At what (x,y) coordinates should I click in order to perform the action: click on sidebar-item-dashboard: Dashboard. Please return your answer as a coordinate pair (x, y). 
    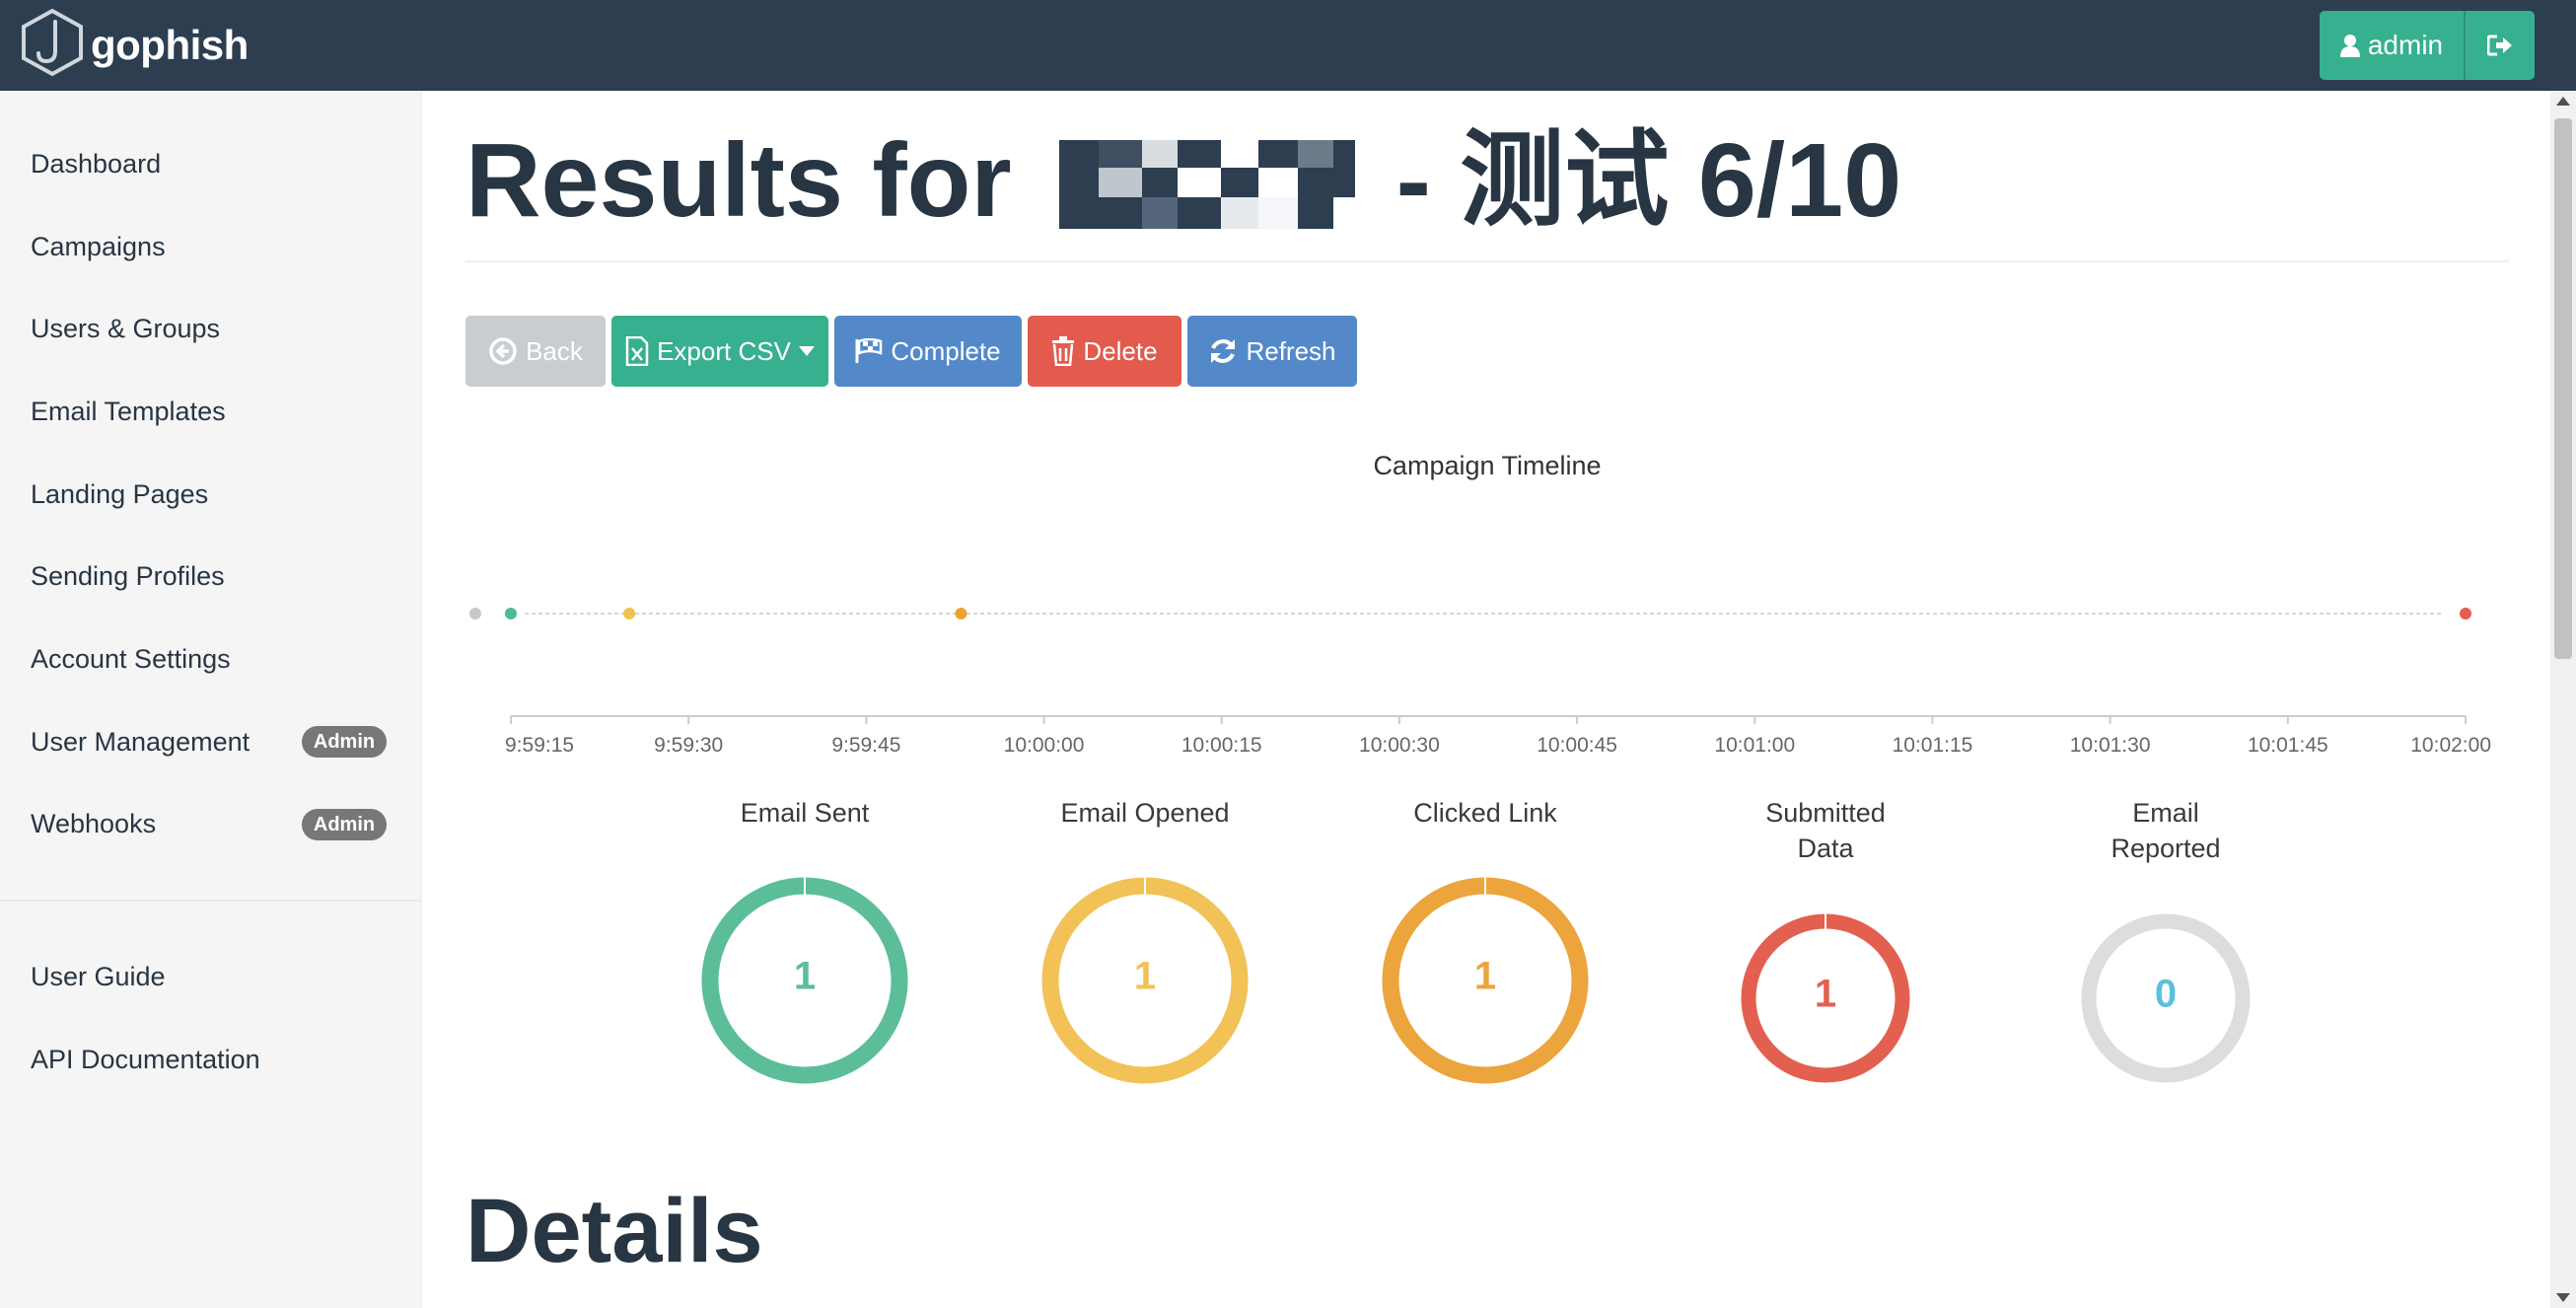
    Looking at the image, I should click on (96, 163).